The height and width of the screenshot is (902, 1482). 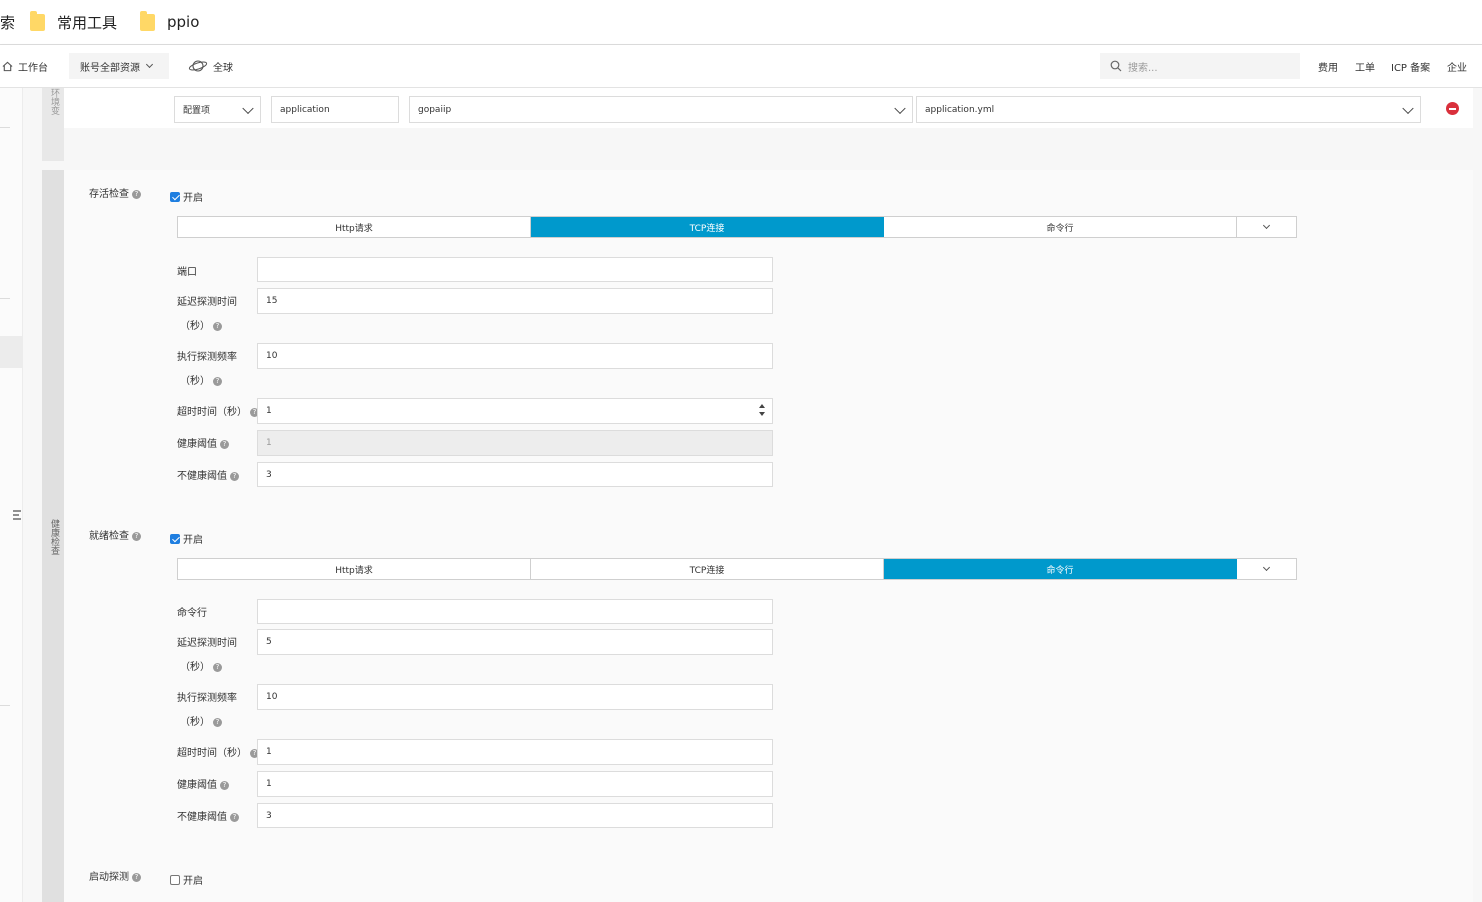 I want to click on bookmark-truncated: 索, so click(x=7, y=22).